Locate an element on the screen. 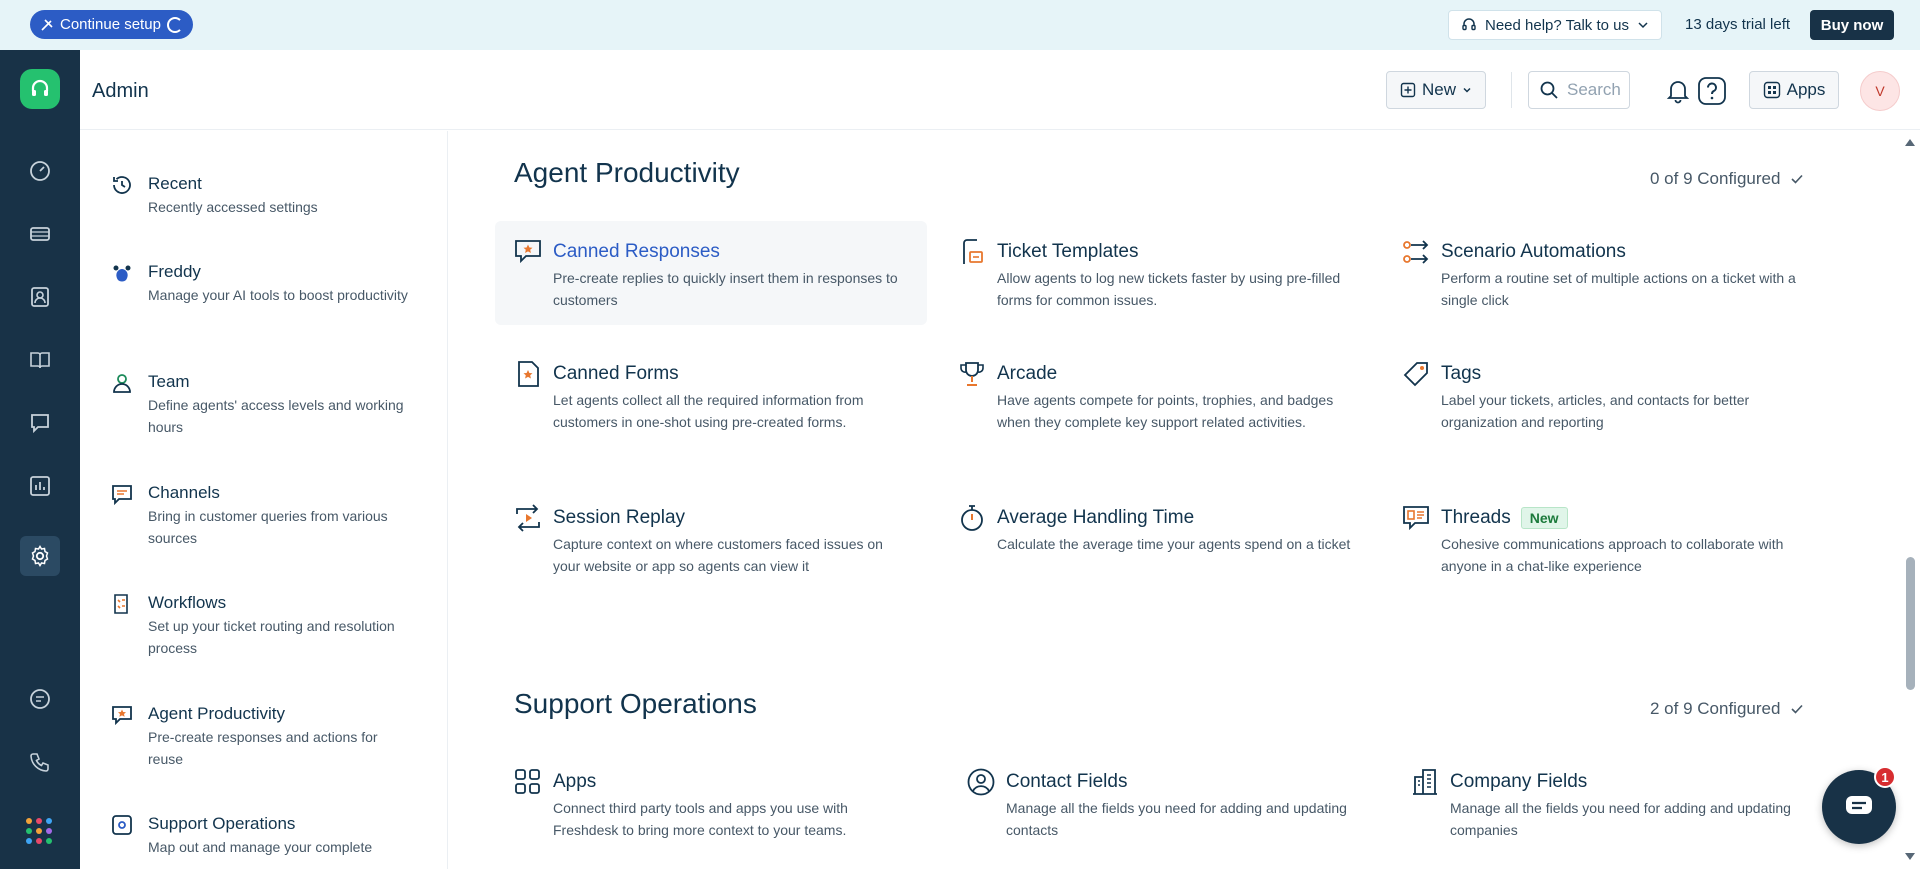 Image resolution: width=1920 pixels, height=869 pixels. sidebar-item-title: Channels is located at coordinates (184, 492).